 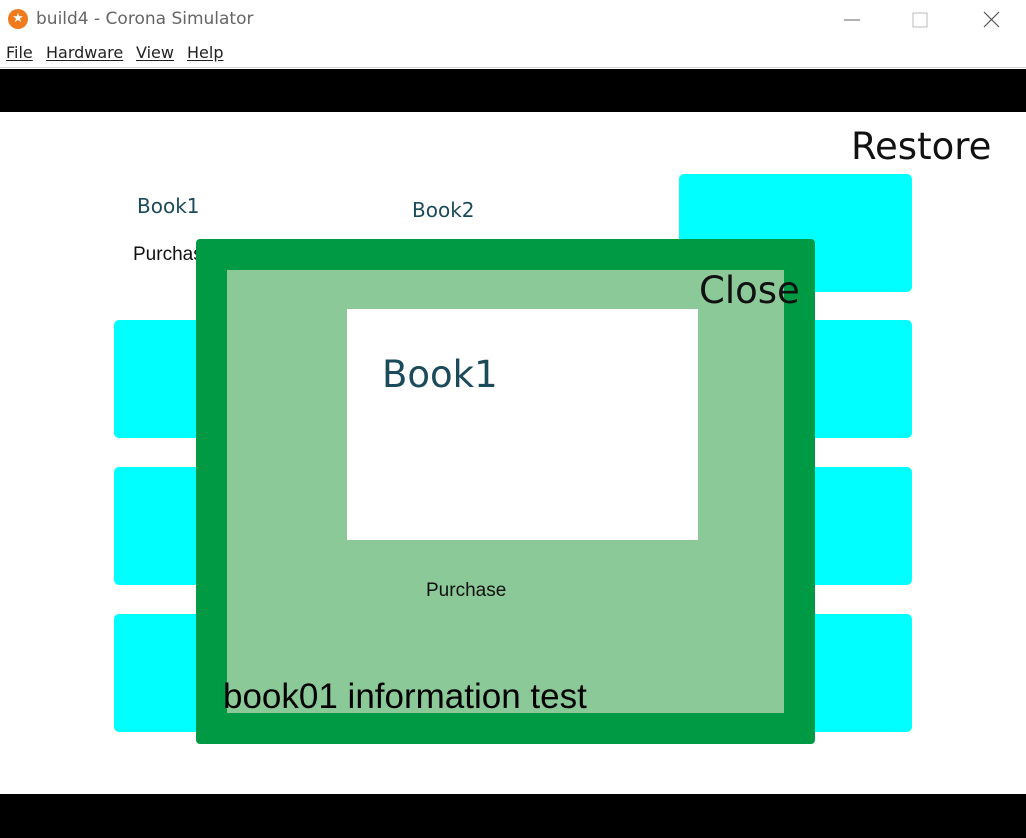 I want to click on device-top-bar, so click(x=513, y=90).